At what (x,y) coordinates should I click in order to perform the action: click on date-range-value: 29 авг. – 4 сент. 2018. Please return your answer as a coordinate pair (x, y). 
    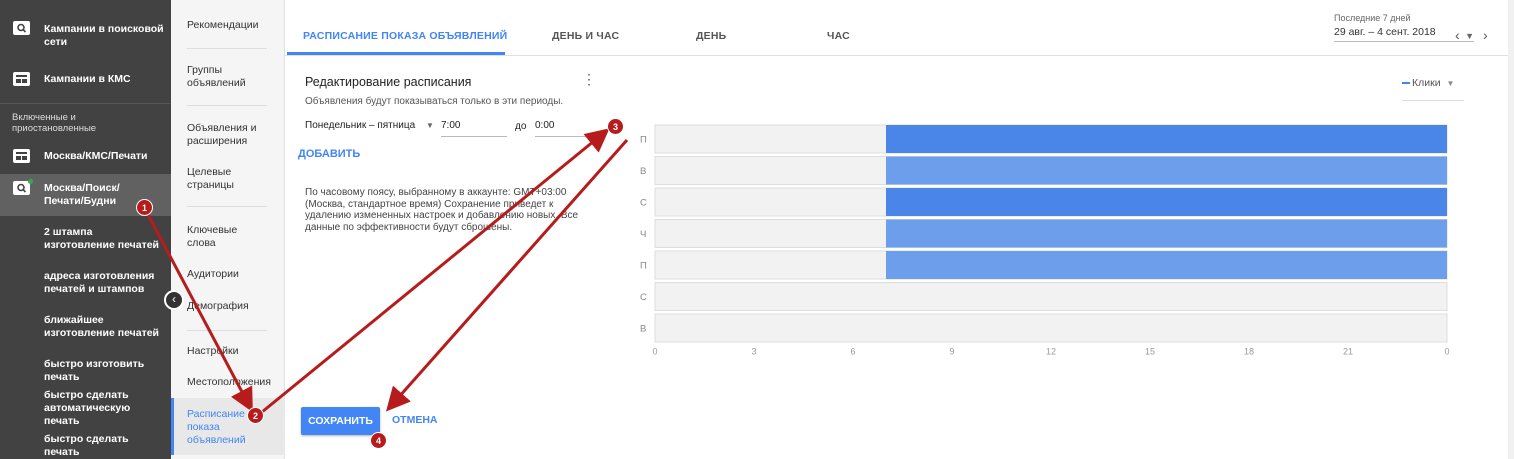
    Looking at the image, I should click on (1404, 34).